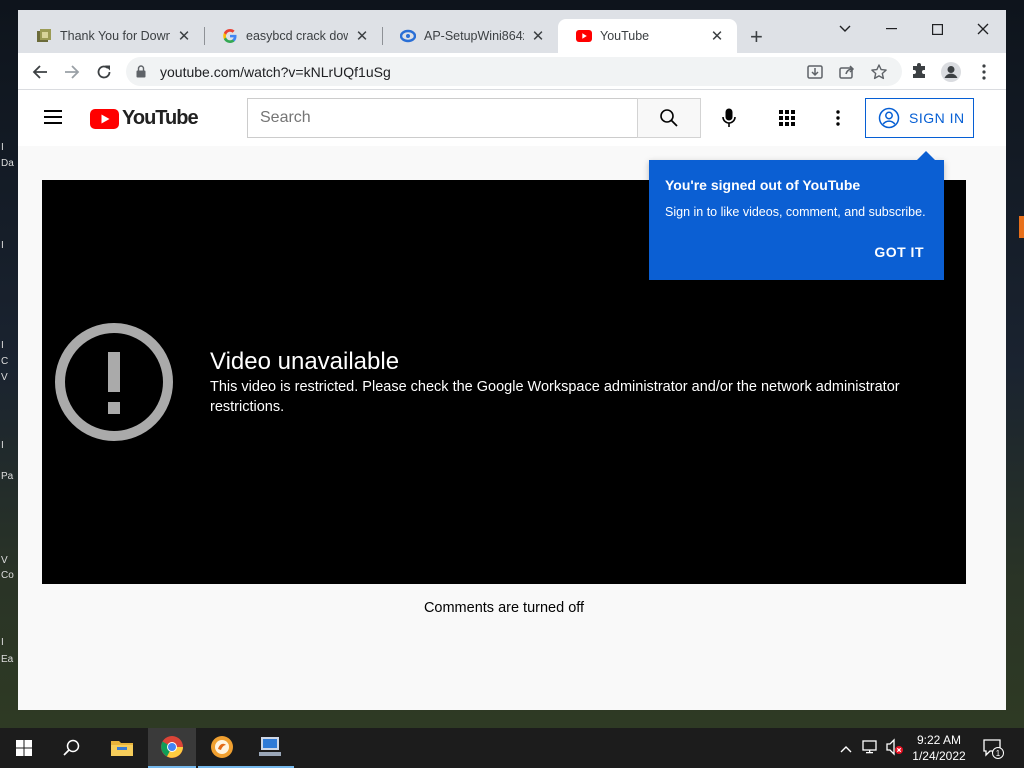 The image size is (1024, 768). What do you see at coordinates (993, 750) in the screenshot?
I see `notifications-icon: 1` at bounding box center [993, 750].